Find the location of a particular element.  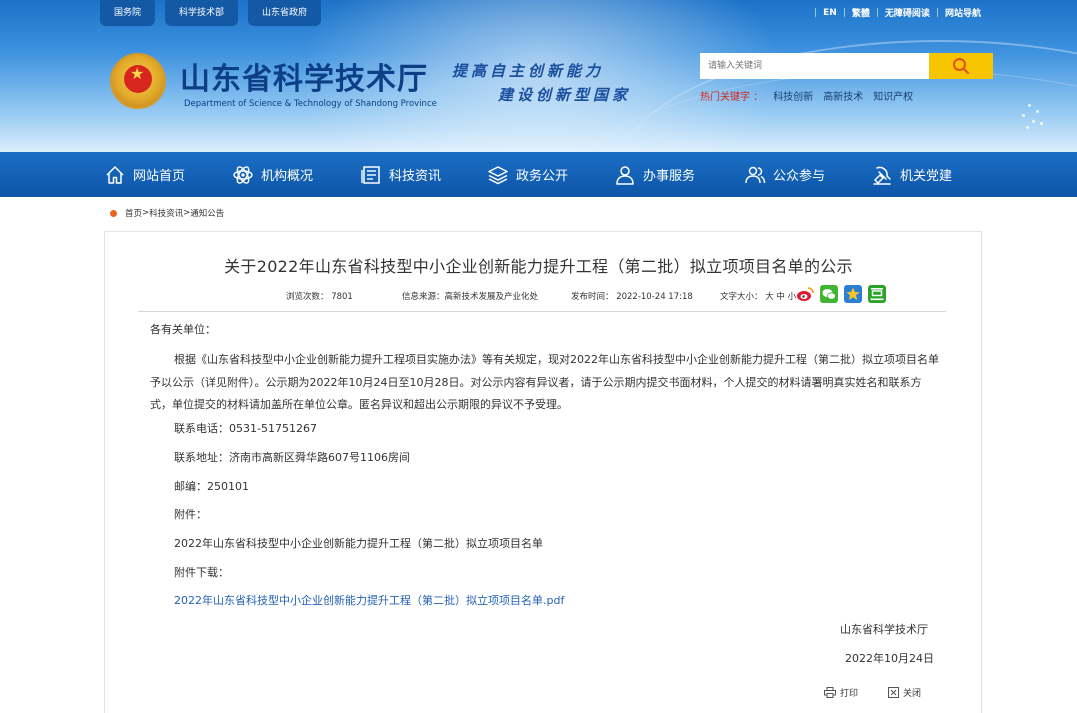

nav-label: 政务公开 is located at coordinates (542, 176).